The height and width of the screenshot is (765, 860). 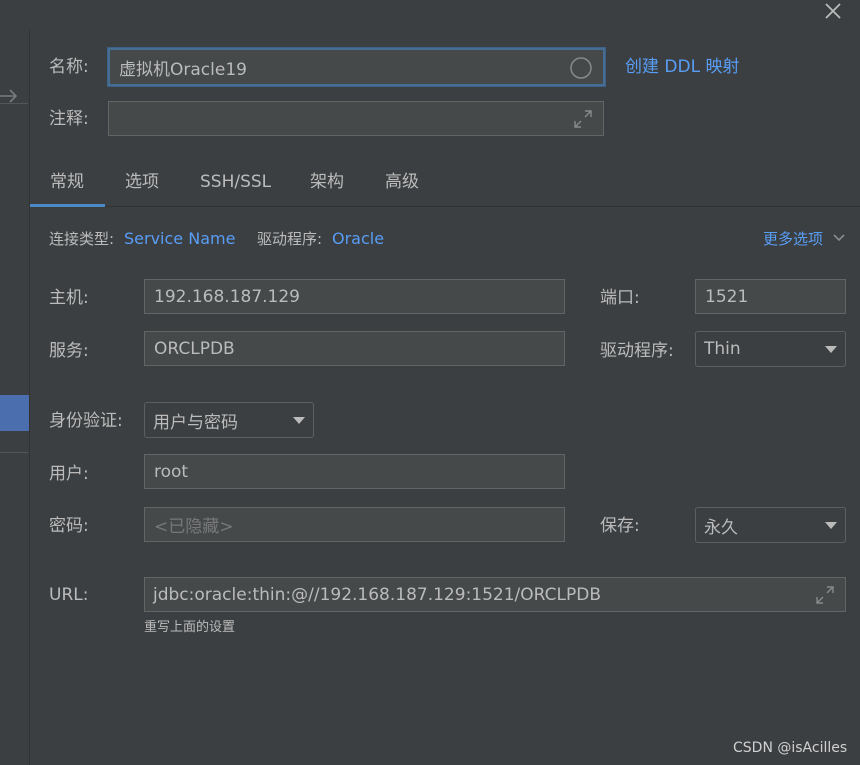 I want to click on driver-label: 驱动程序:, so click(x=637, y=351).